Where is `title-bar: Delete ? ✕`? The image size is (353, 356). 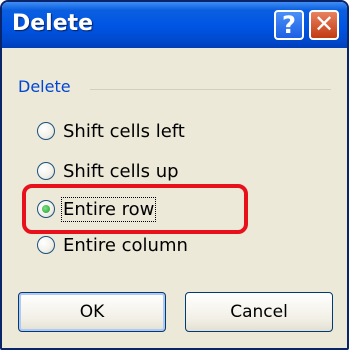 title-bar: Delete ? ✕ is located at coordinates (174, 25).